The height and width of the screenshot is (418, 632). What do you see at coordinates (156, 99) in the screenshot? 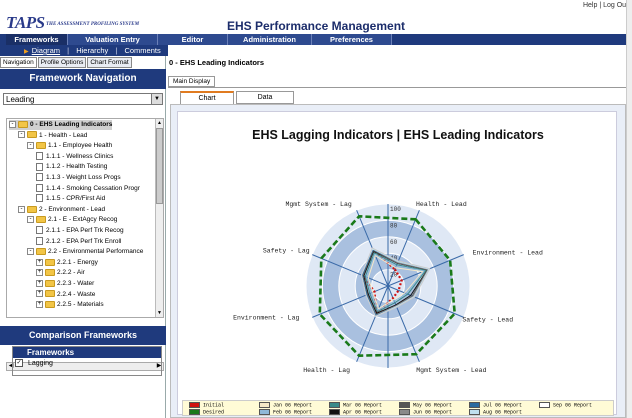
I see `chevron-down-icon: ▼` at bounding box center [156, 99].